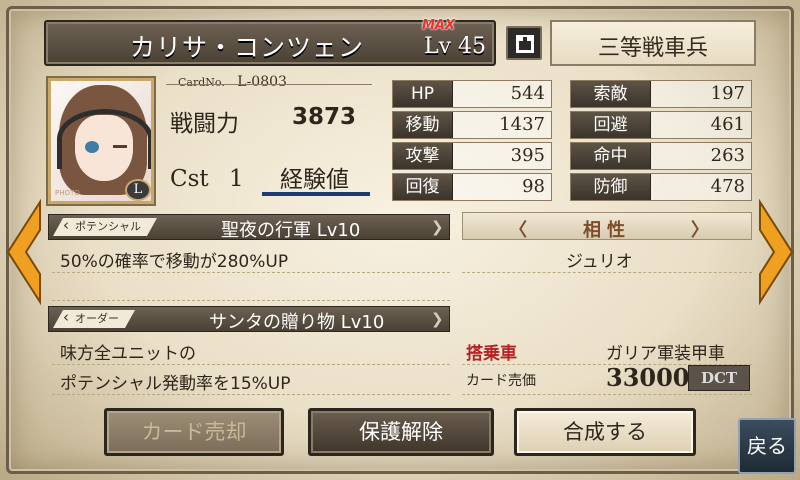 This screenshot has height=480, width=800. I want to click on stat-evade: 回避 461, so click(661, 125).